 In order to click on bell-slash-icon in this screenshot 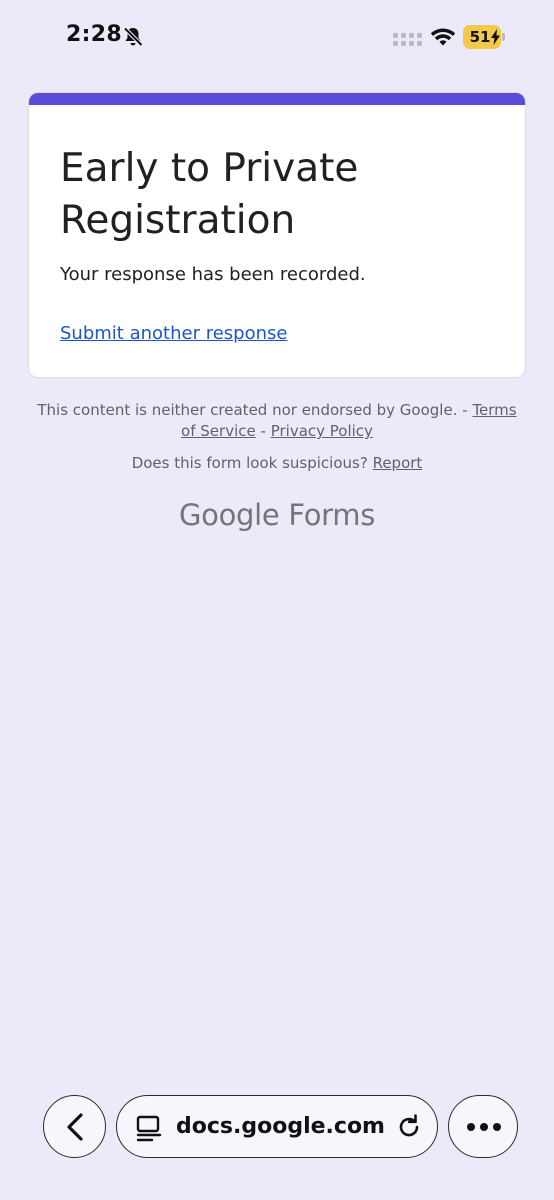, I will do `click(133, 37)`.